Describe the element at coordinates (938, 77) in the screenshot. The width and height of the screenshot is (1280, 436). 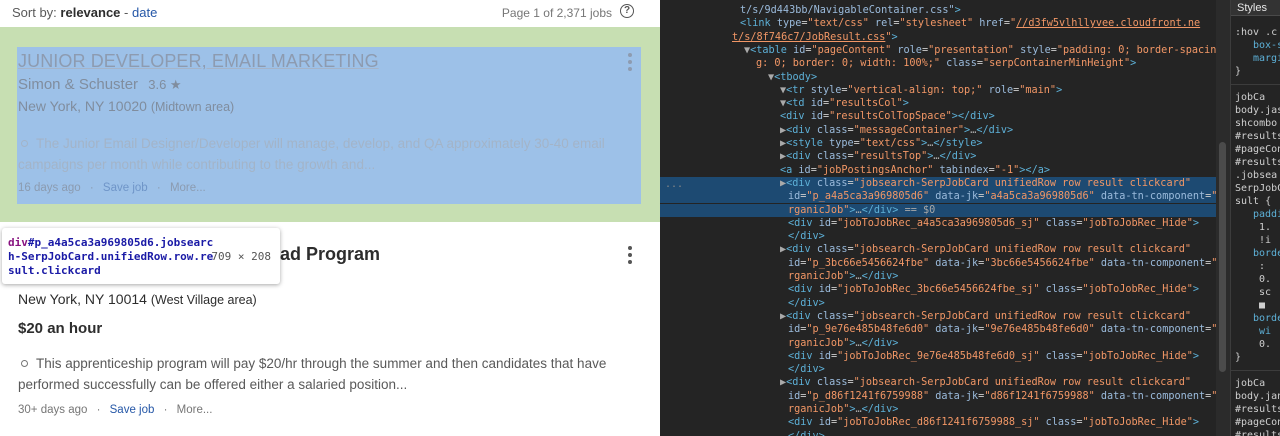
I see `dom-node-line: ▼<tbody>` at that location.